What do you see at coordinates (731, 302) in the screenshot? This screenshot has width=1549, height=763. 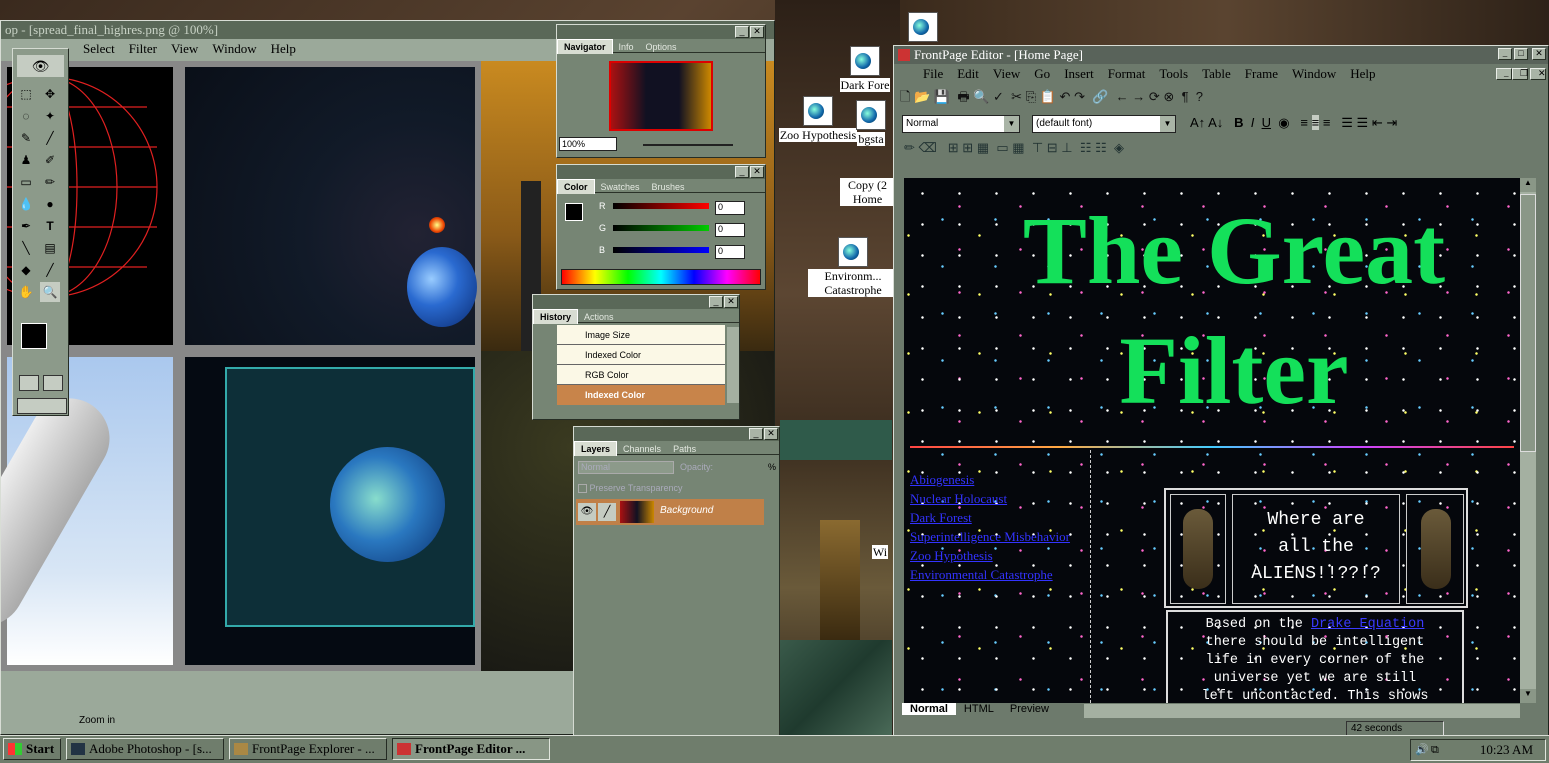 I see `close-icon: ✕` at bounding box center [731, 302].